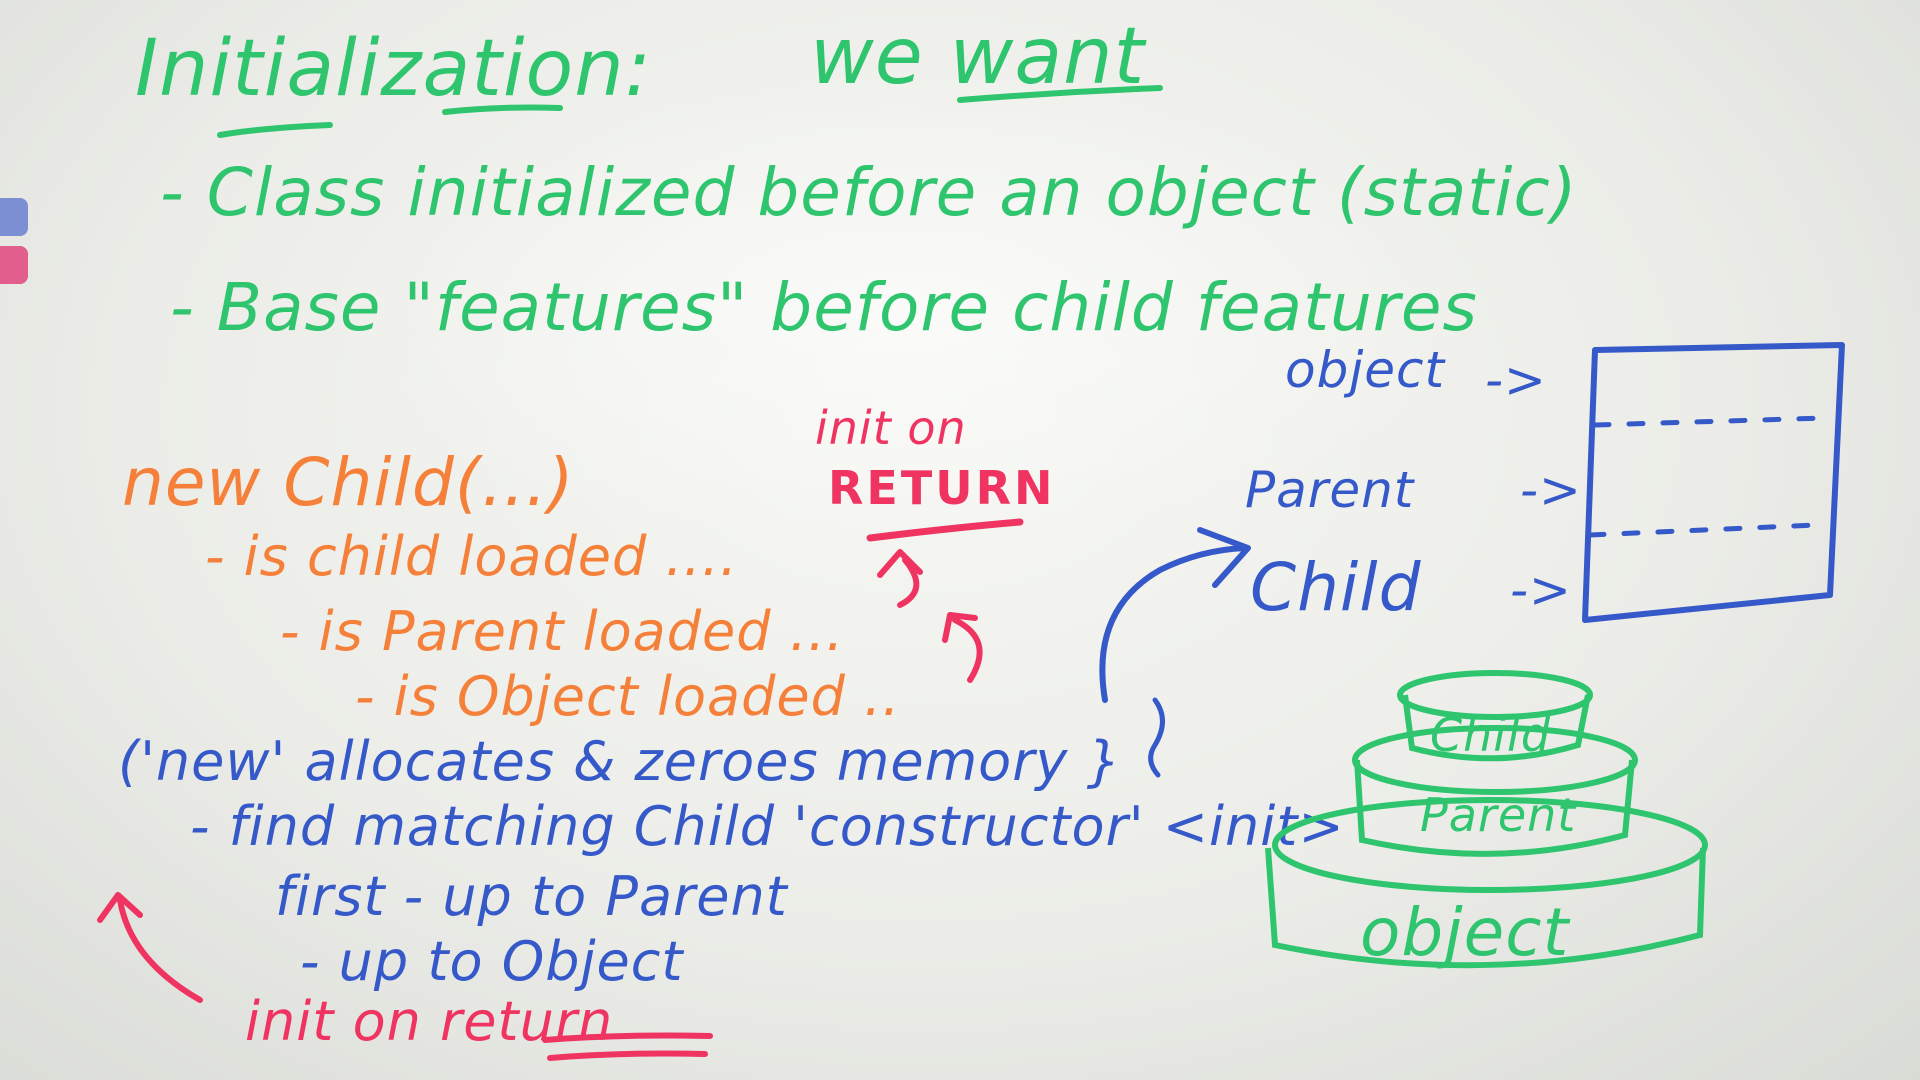  Describe the element at coordinates (393, 69) in the screenshot. I see `title: Initialization:` at that location.